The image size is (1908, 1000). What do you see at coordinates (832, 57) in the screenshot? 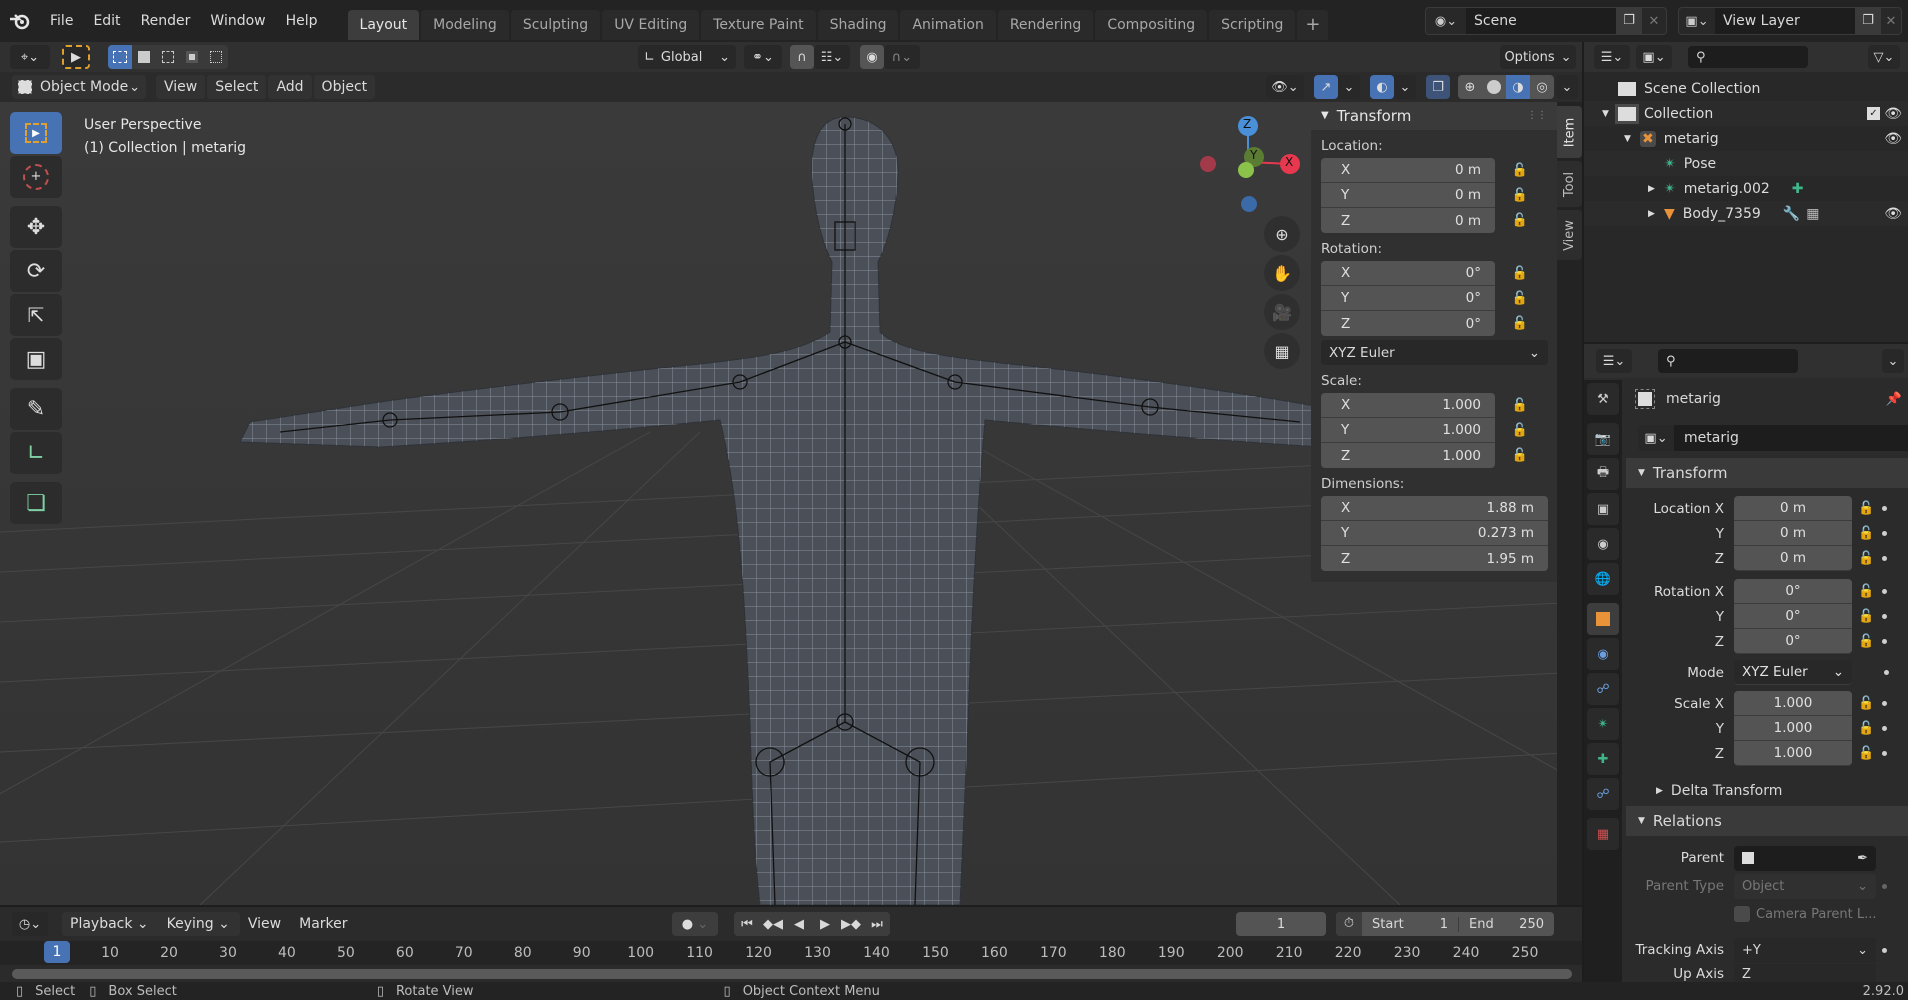
I see `snap-target-dropdown: ☷⌄` at bounding box center [832, 57].